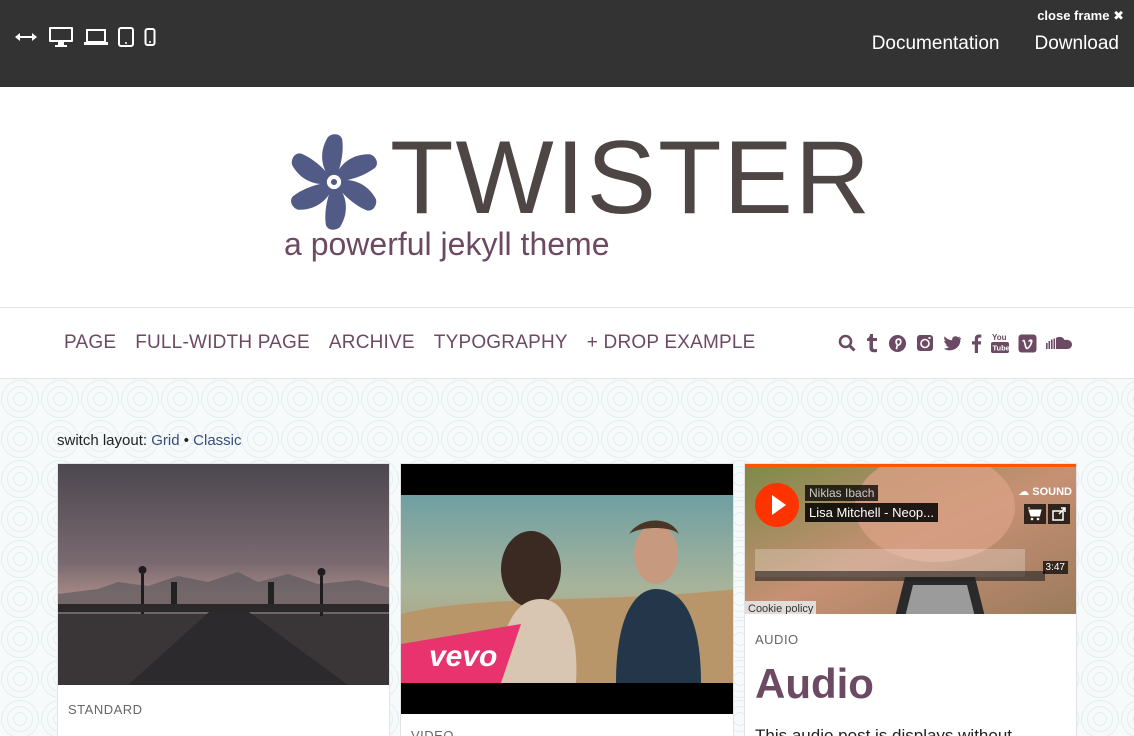  I want to click on tumblr-icon, so click(872, 343).